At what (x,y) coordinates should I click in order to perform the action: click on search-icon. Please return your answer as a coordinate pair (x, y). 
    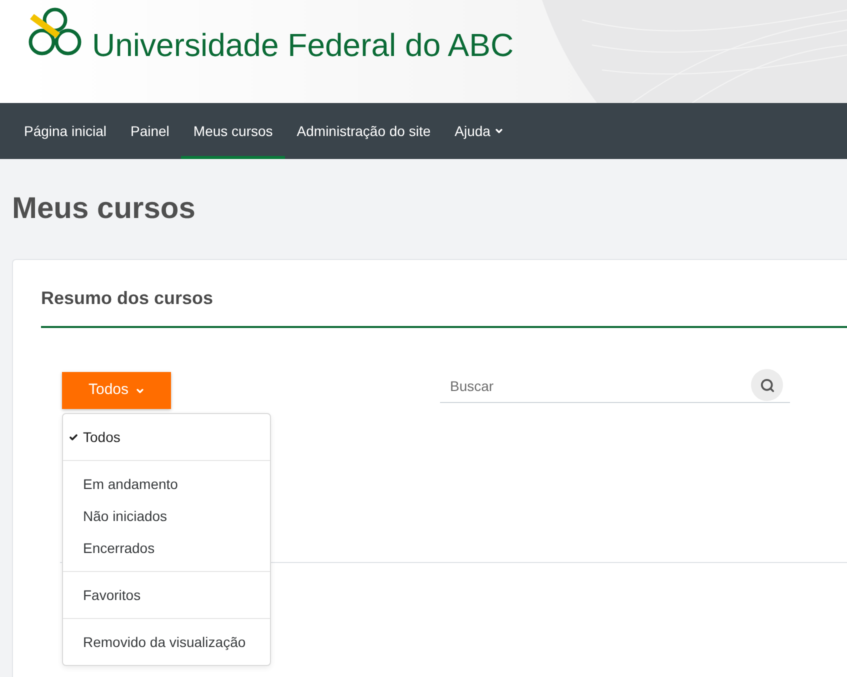
    Looking at the image, I should click on (767, 385).